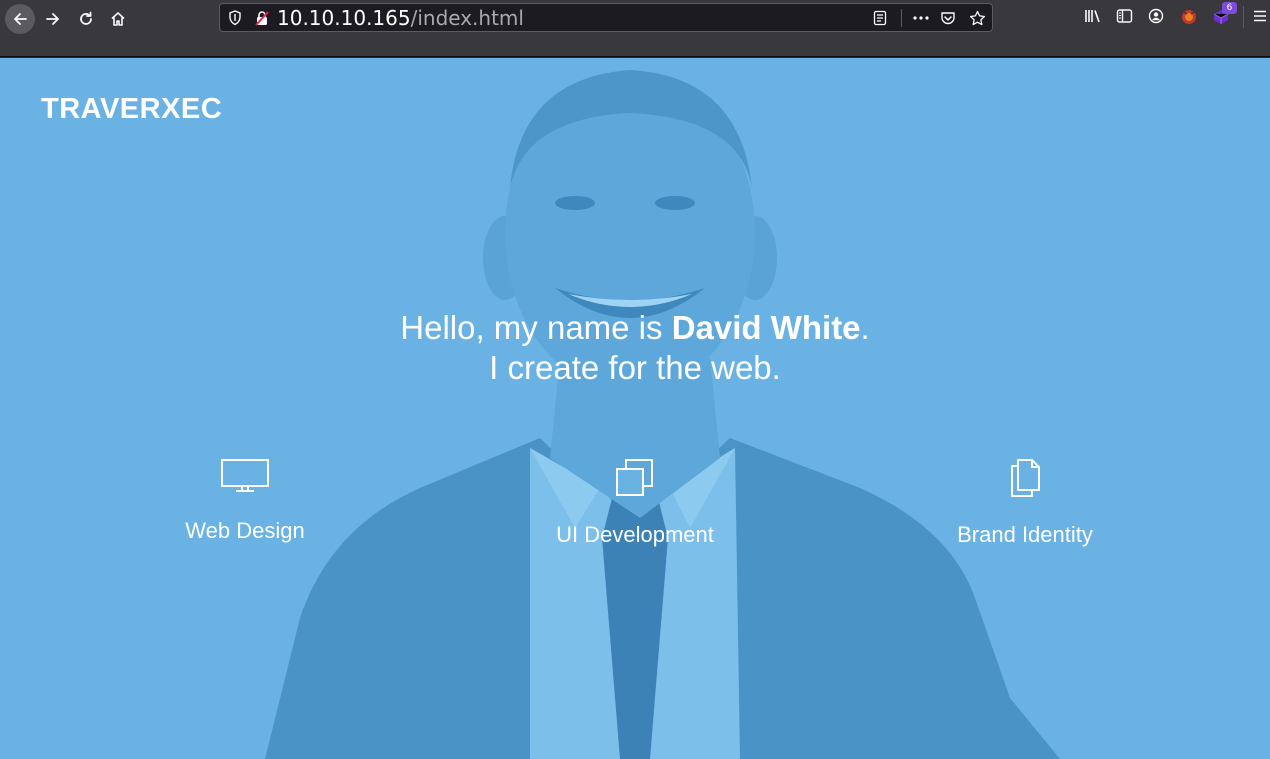  Describe the element at coordinates (865, 327) in the screenshot. I see `headline-suffix: .` at that location.